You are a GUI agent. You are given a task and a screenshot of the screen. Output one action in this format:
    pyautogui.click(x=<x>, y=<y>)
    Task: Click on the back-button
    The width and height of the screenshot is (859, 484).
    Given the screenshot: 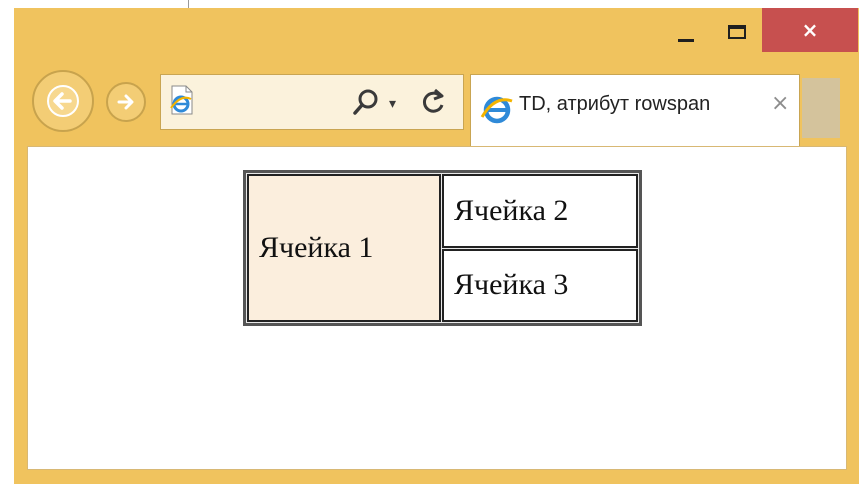 What is the action you would take?
    pyautogui.click(x=63, y=101)
    